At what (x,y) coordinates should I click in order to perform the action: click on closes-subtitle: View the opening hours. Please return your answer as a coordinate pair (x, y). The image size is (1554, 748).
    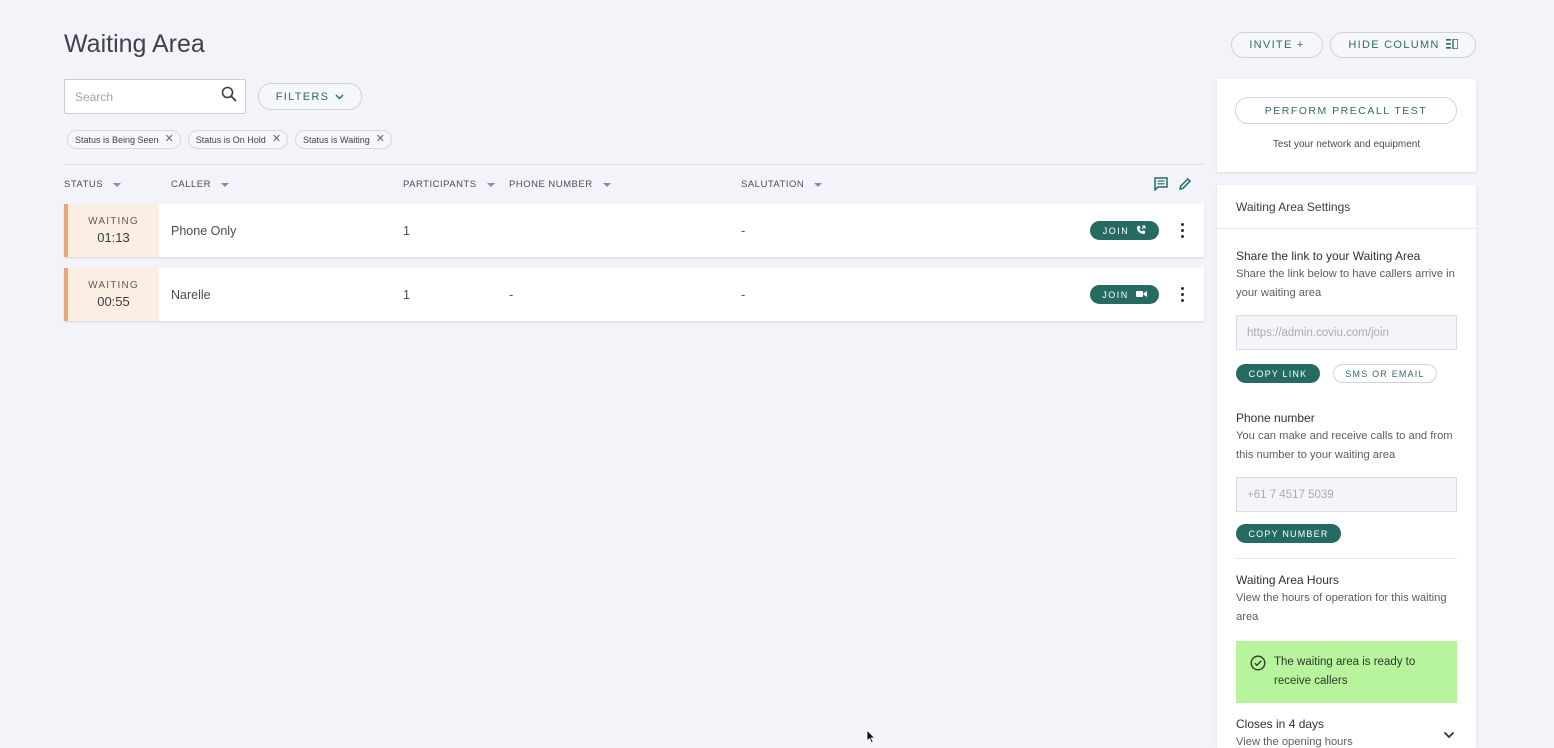
    Looking at the image, I should click on (1294, 742).